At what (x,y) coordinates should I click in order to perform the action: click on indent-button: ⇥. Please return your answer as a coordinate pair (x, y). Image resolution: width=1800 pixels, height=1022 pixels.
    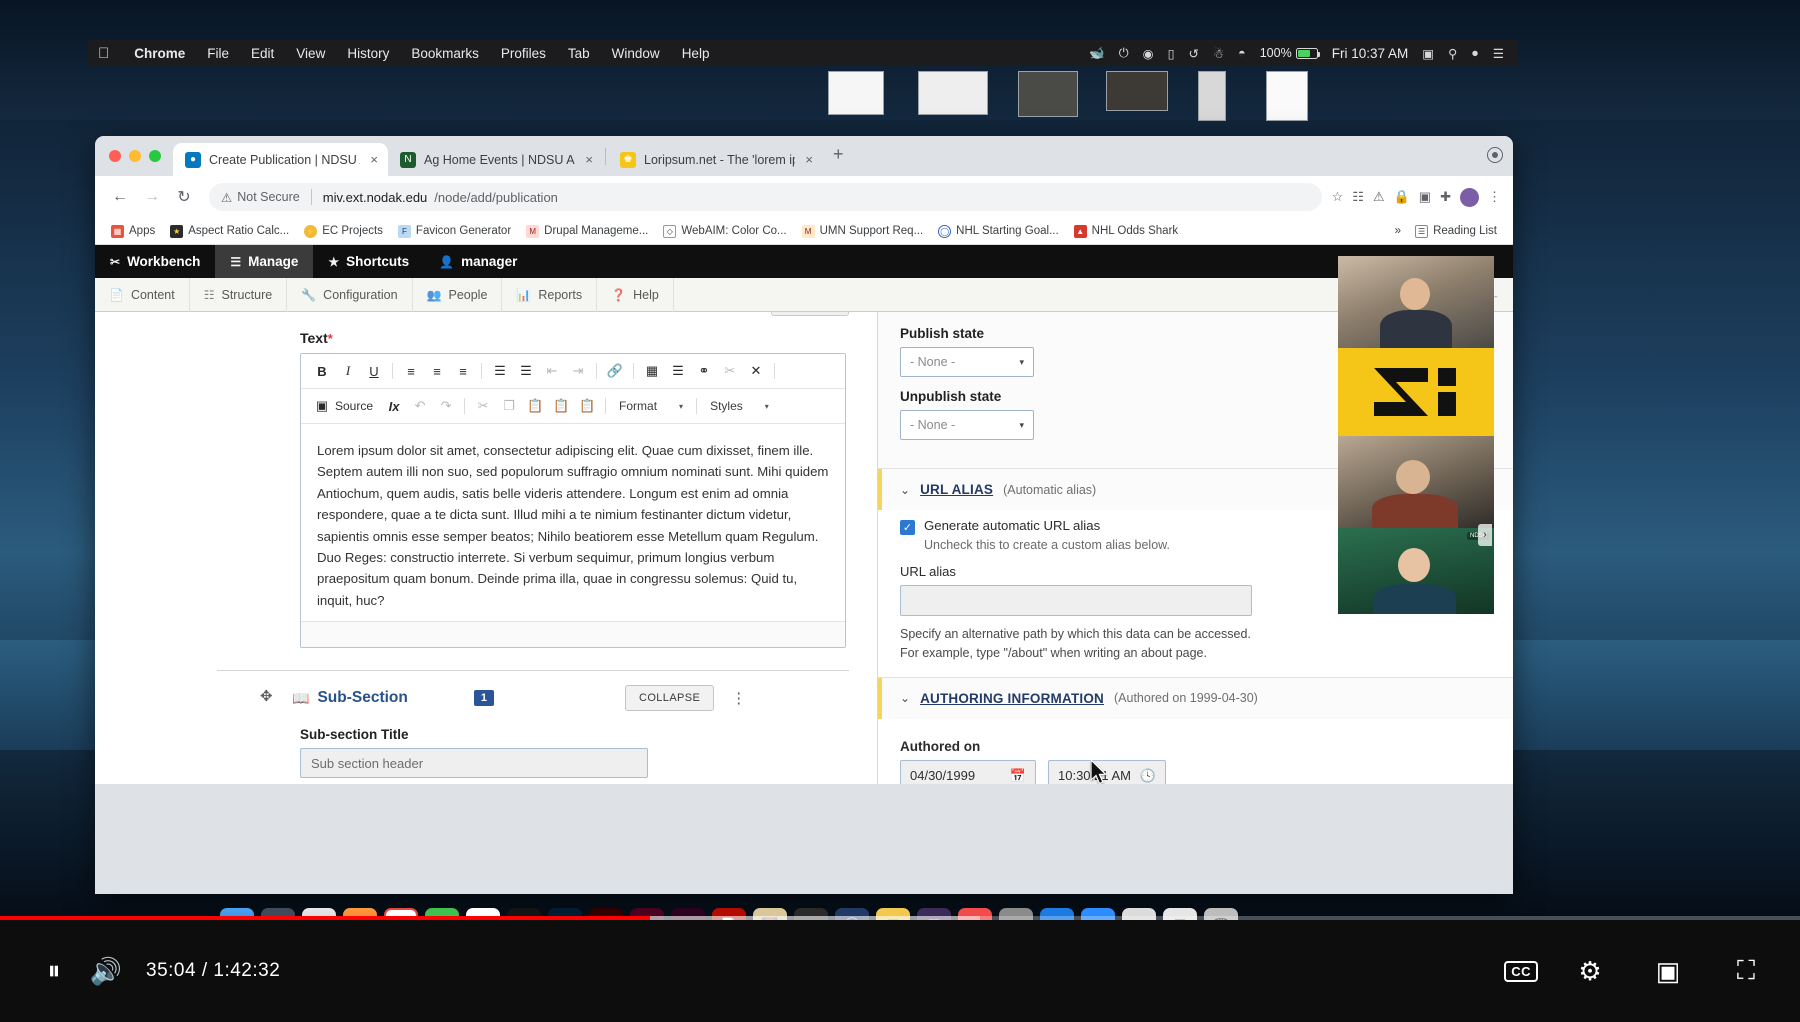
    Looking at the image, I should click on (578, 371).